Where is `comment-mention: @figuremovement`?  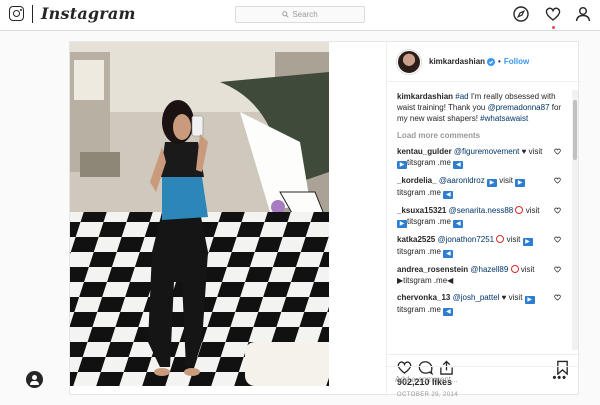
comment-mention: @figuremovement is located at coordinates (486, 151).